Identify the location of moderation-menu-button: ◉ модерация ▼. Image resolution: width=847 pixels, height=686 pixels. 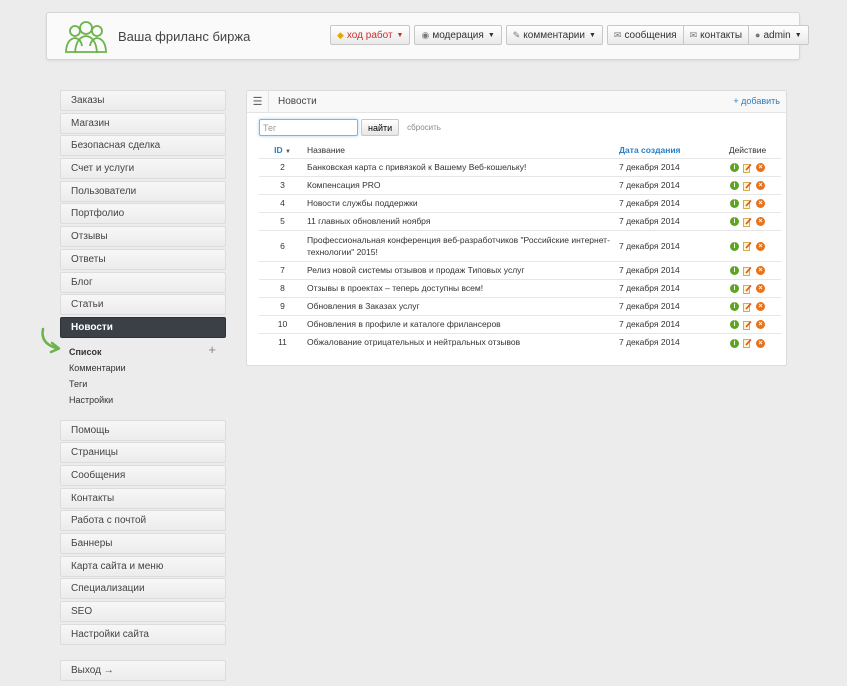
(458, 35).